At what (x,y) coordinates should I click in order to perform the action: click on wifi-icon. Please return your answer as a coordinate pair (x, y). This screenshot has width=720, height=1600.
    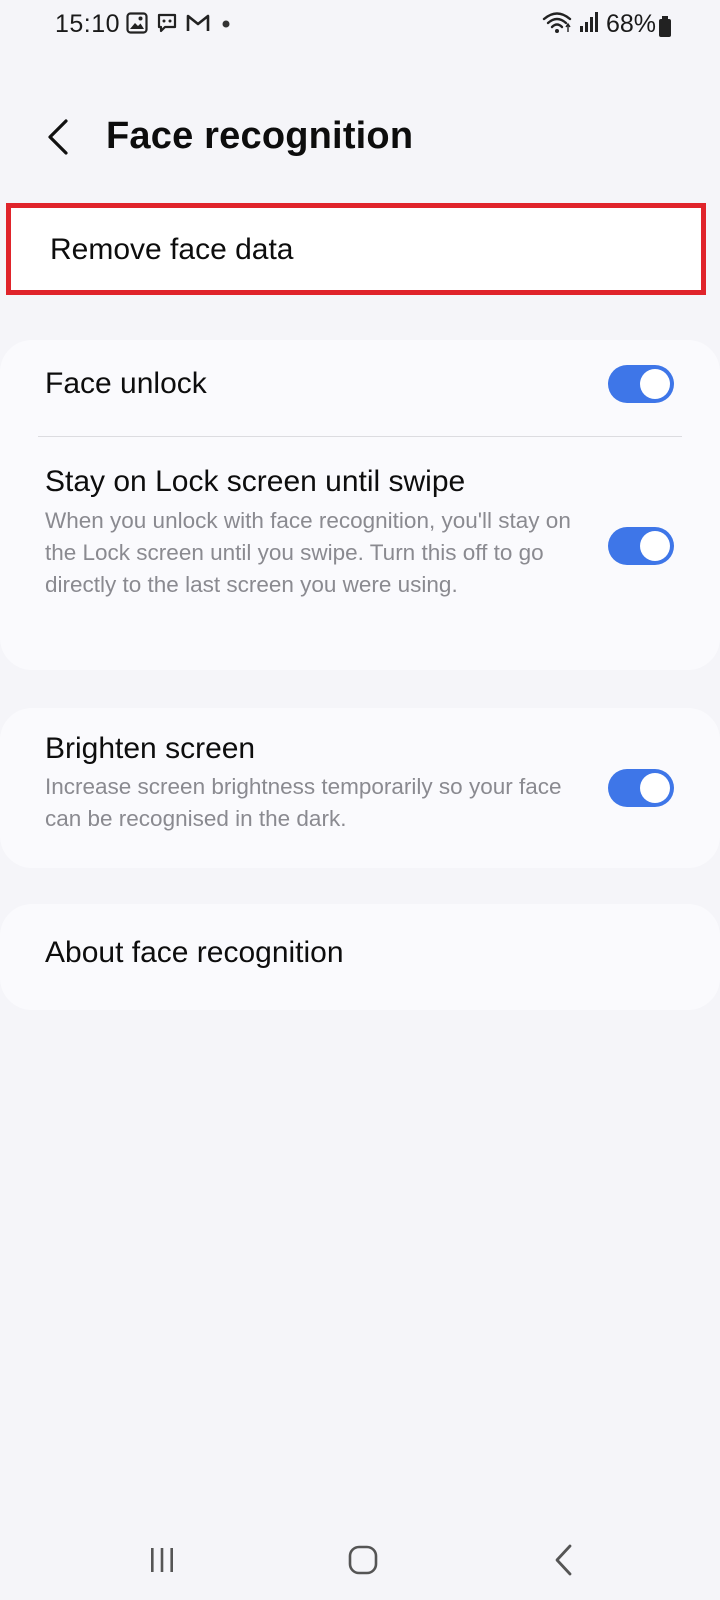
    Looking at the image, I should click on (557, 24).